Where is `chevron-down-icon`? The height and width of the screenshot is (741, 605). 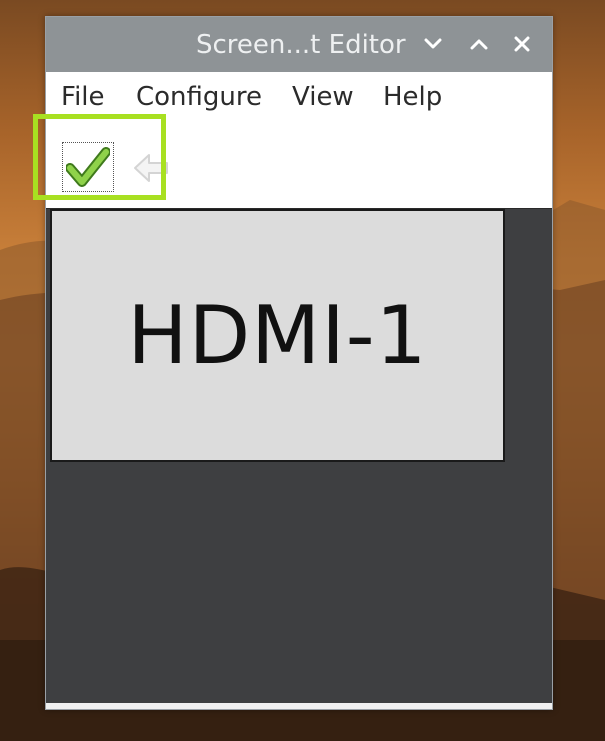 chevron-down-icon is located at coordinates (433, 43).